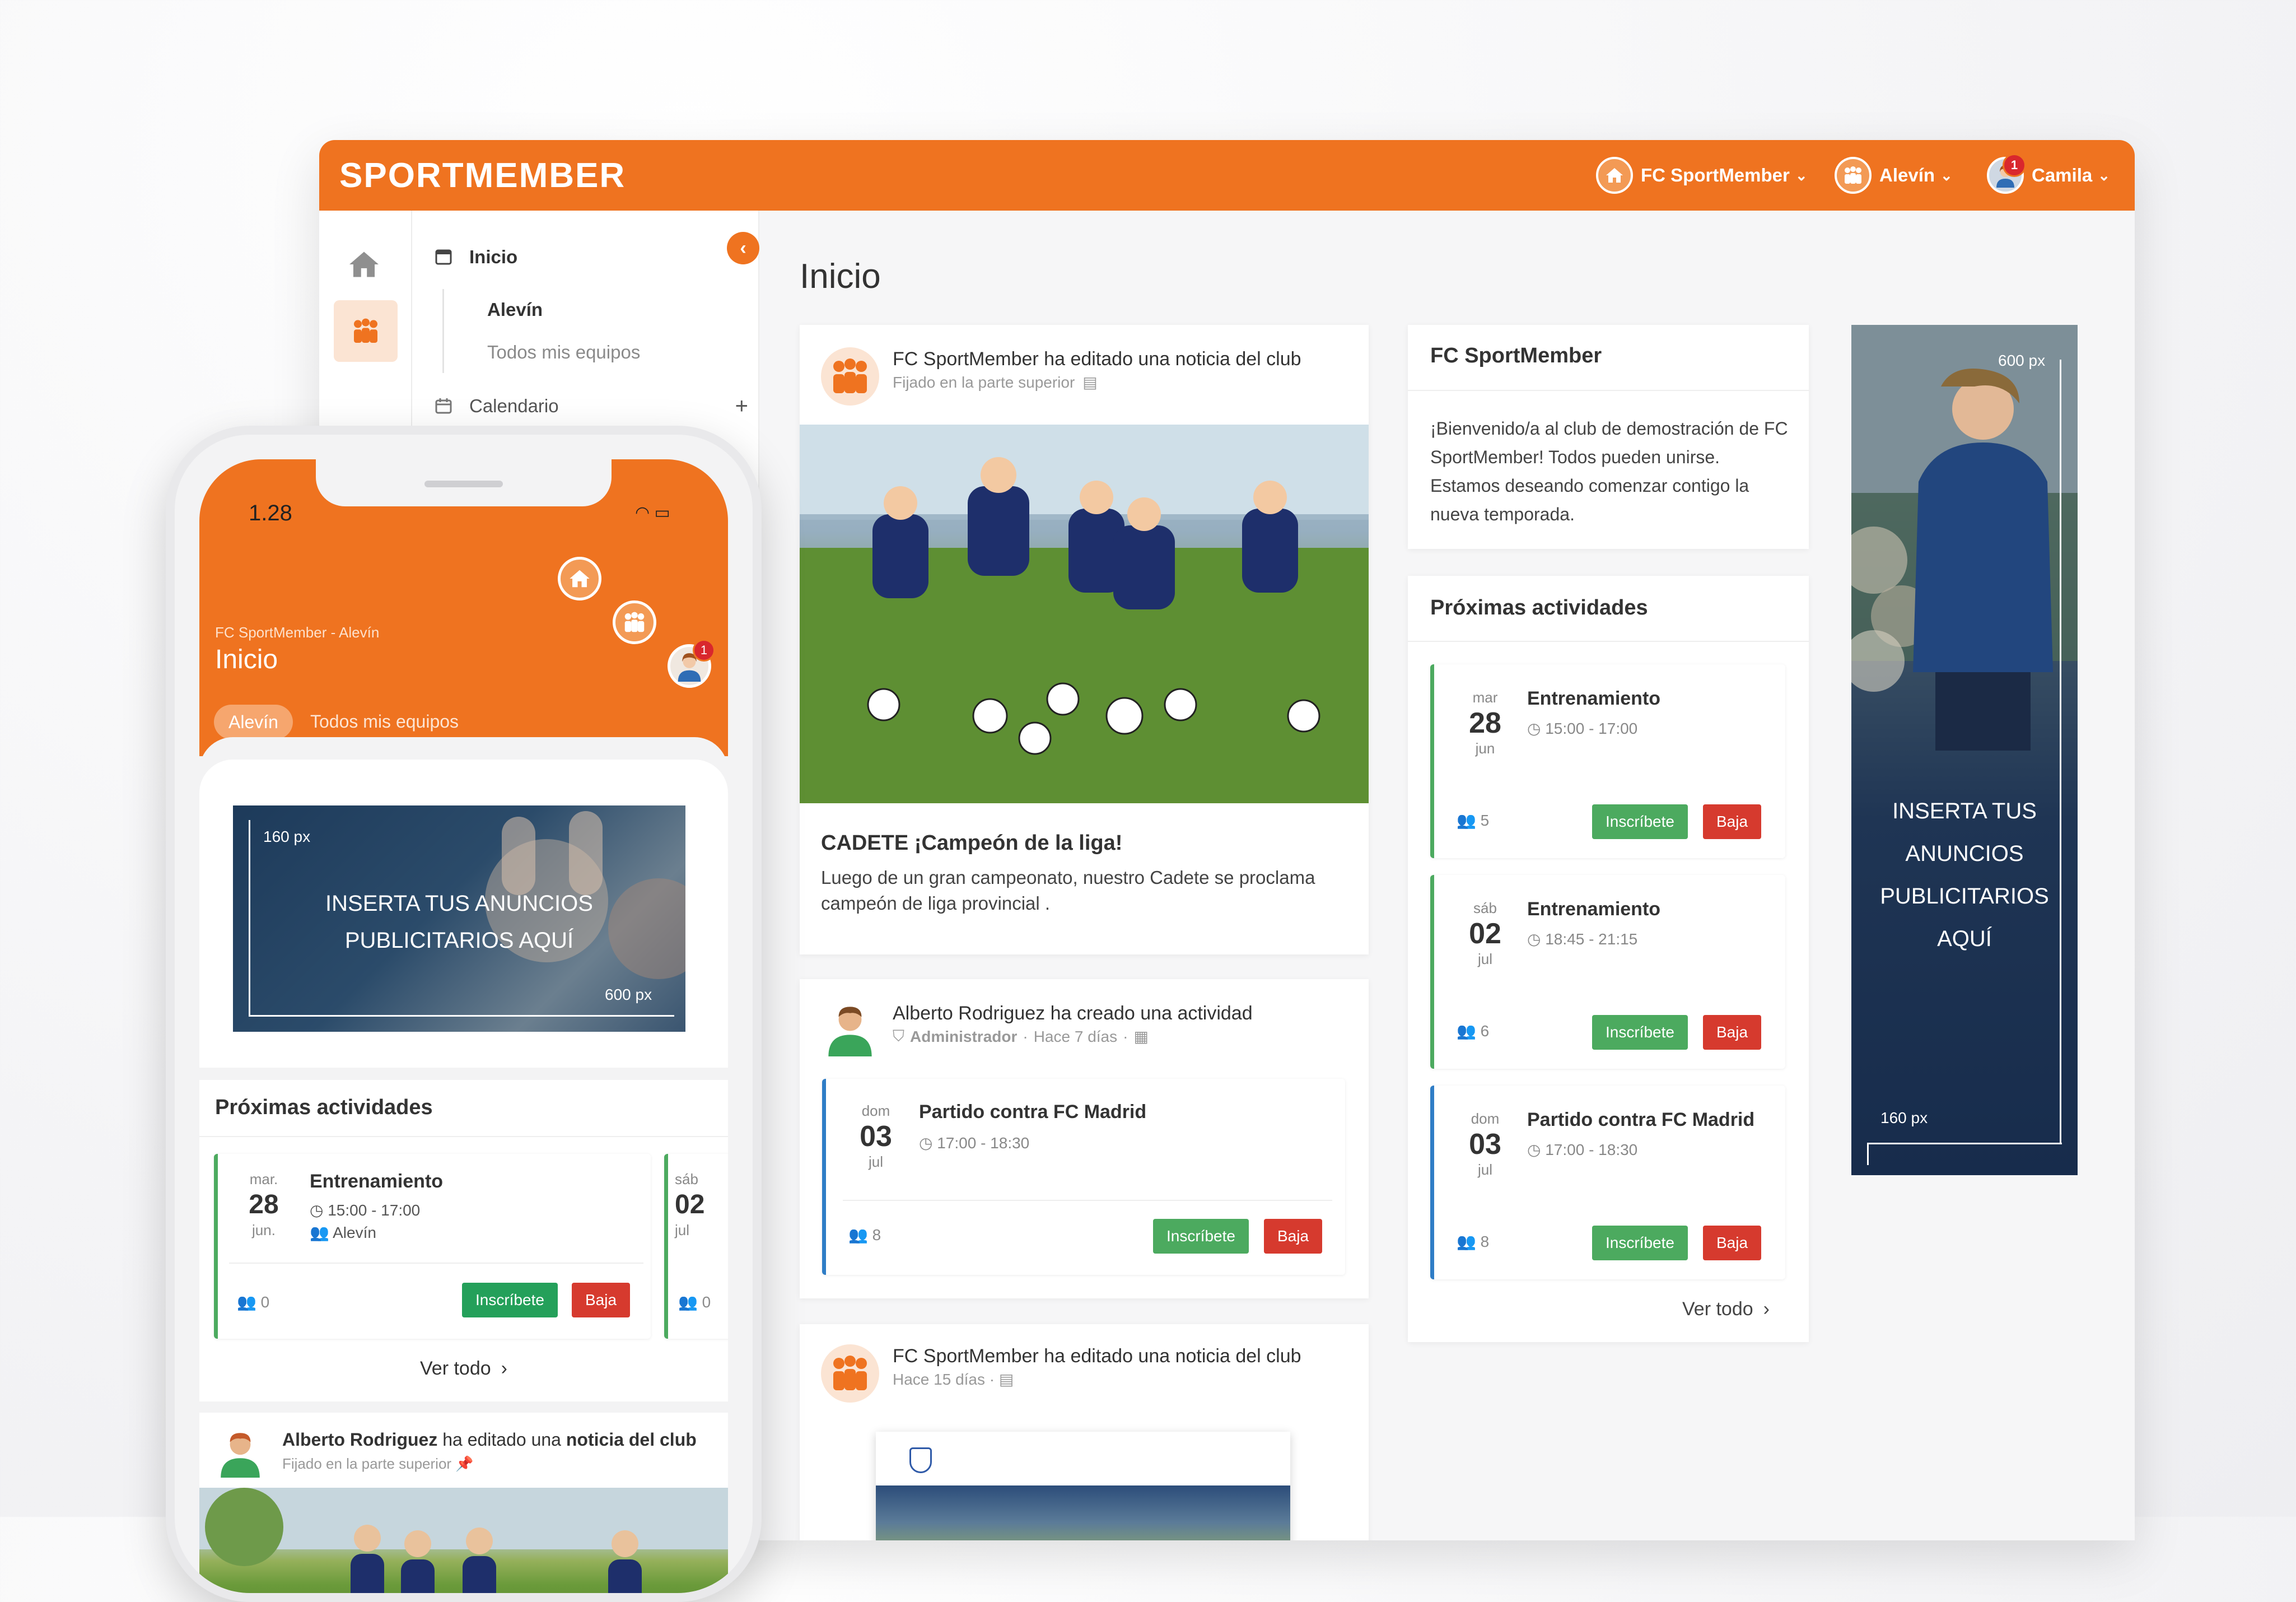 The image size is (2296, 1602). What do you see at coordinates (1539, 608) in the screenshot?
I see `upcoming-title: Próximas actividades` at bounding box center [1539, 608].